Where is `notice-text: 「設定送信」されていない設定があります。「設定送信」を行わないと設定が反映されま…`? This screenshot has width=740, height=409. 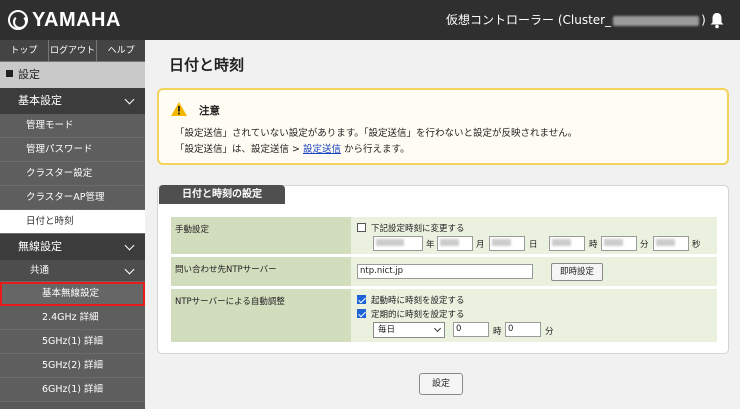
notice-text: 「設定送信」されていない設定があります。「設定送信」を行わないと設定が反映されま… is located at coordinates (376, 133).